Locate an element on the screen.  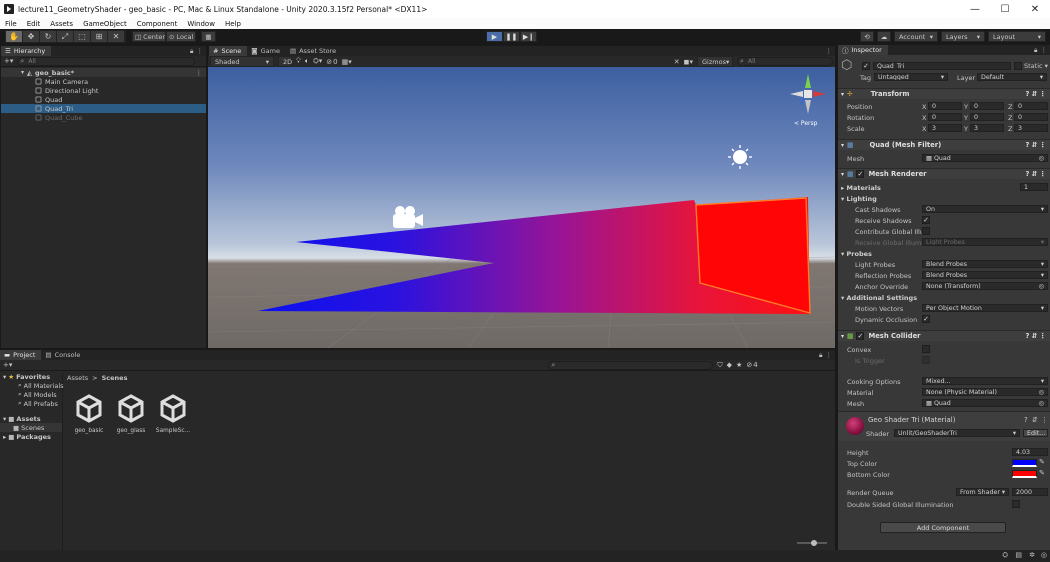
mesh-field: ▦ Quad ◎ is located at coordinates (985, 158).